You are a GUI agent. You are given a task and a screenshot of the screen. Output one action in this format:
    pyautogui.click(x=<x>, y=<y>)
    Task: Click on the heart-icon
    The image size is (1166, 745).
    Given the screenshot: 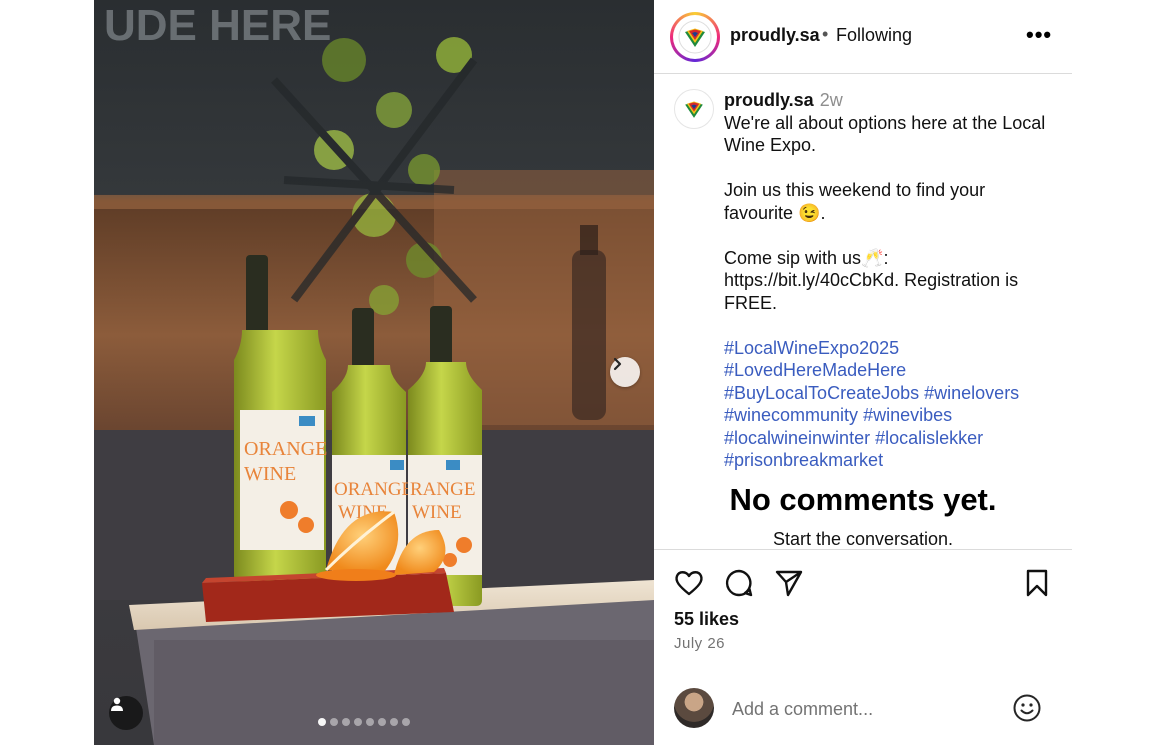 What is the action you would take?
    pyautogui.click(x=689, y=583)
    